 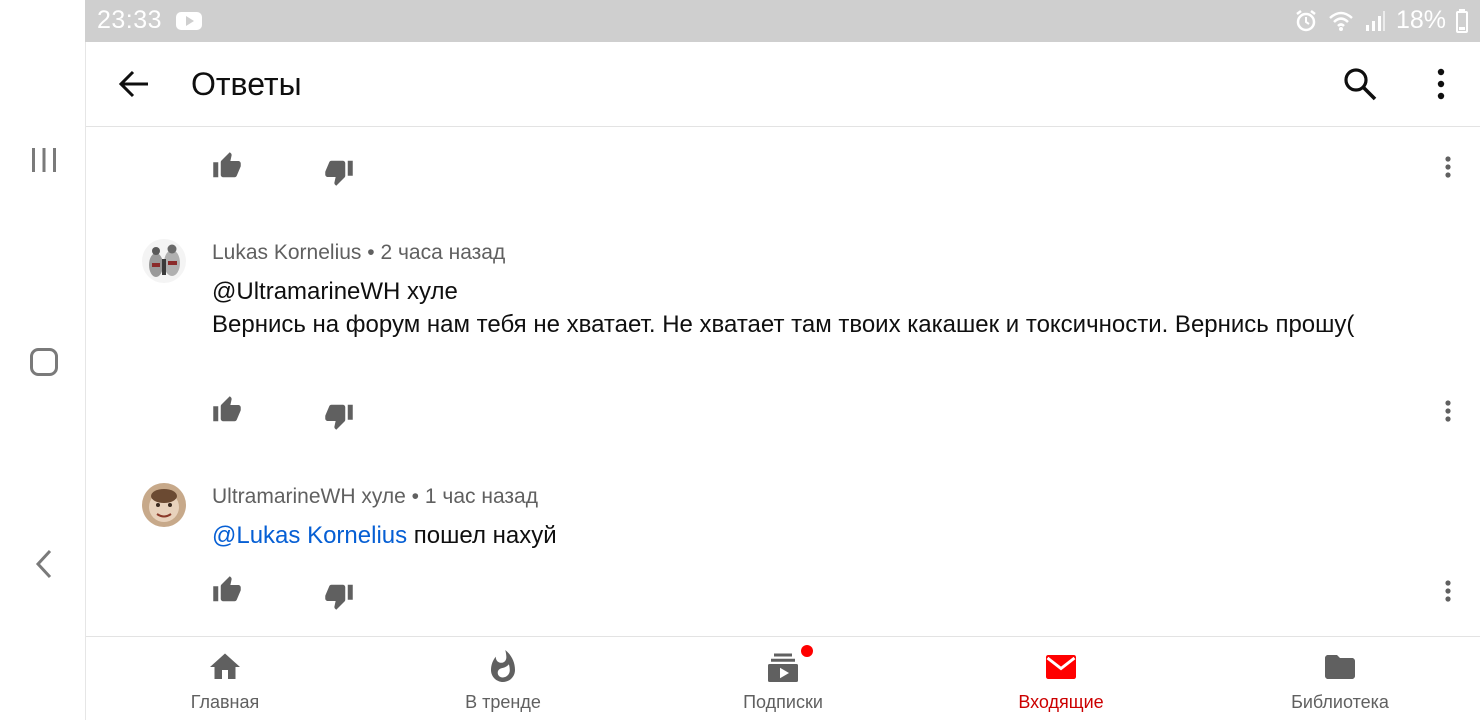 I want to click on folder-icon, so click(x=1340, y=667).